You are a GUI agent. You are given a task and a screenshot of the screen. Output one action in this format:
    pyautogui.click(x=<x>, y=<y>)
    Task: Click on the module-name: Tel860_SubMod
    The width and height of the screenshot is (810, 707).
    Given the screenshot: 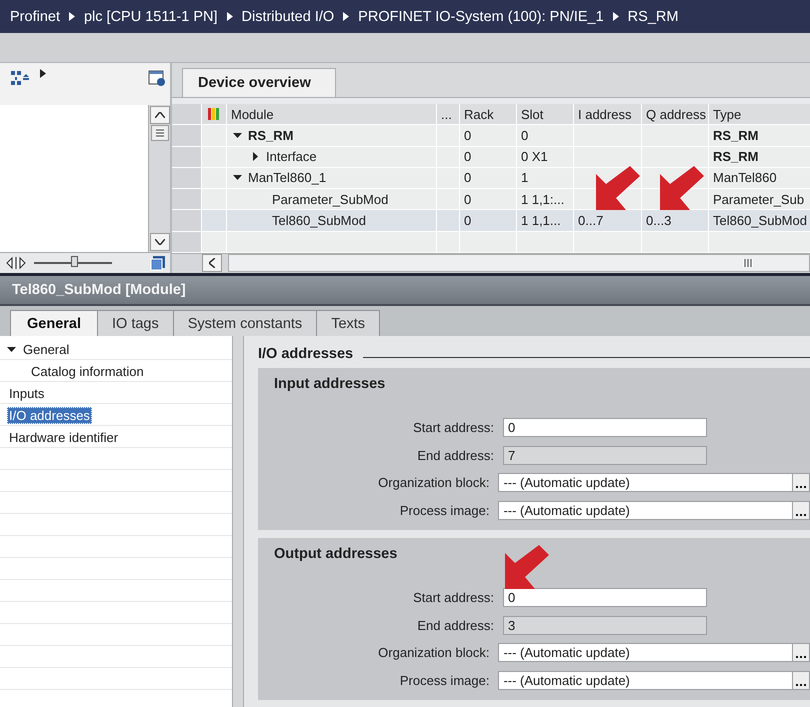 What is the action you would take?
    pyautogui.click(x=319, y=220)
    